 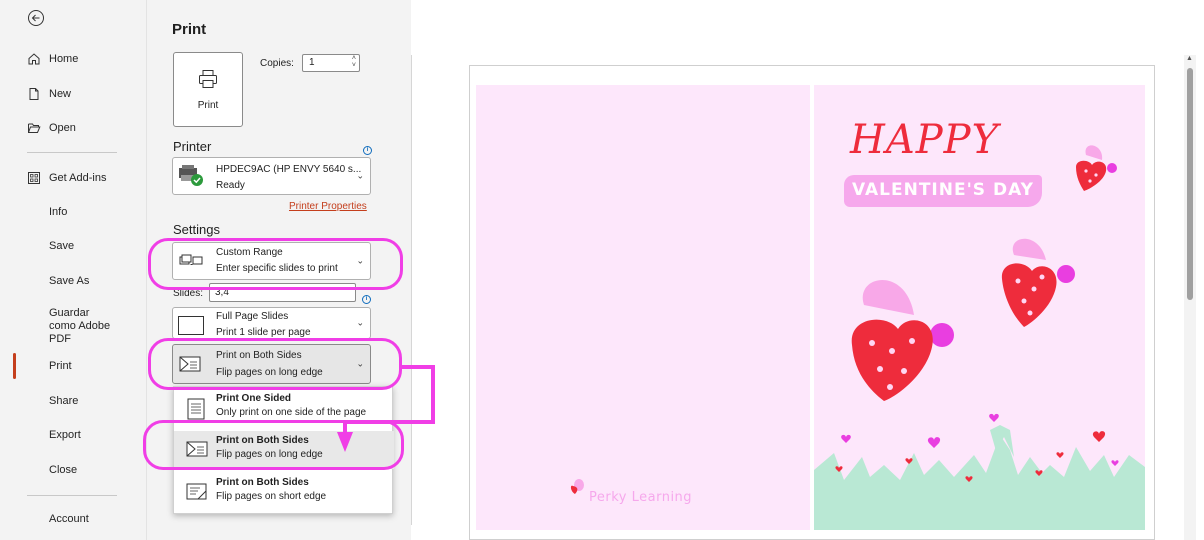 What do you see at coordinates (73, 212) in the screenshot?
I see `nav-info: Info` at bounding box center [73, 212].